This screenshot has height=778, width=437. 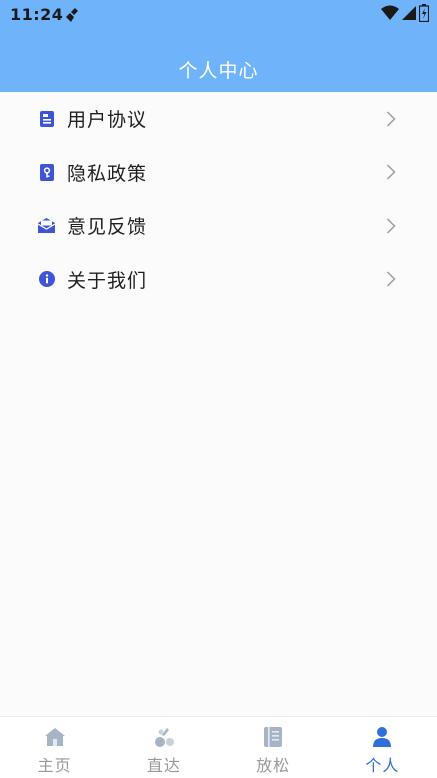 What do you see at coordinates (46, 279) in the screenshot?
I see `info-icon` at bounding box center [46, 279].